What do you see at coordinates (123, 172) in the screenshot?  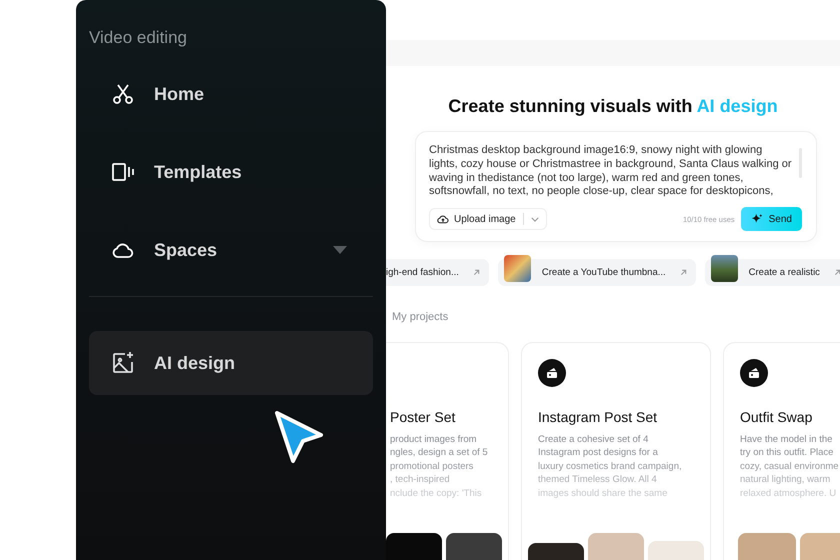 I see `video-template-icon` at bounding box center [123, 172].